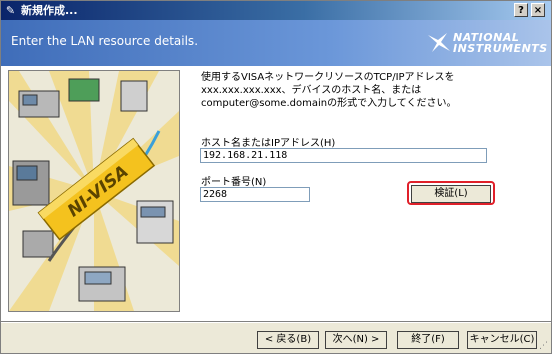 The width and height of the screenshot is (552, 354). Describe the element at coordinates (500, 48) in the screenshot. I see `logo-text-instruments: INSTRUMENTS` at that location.